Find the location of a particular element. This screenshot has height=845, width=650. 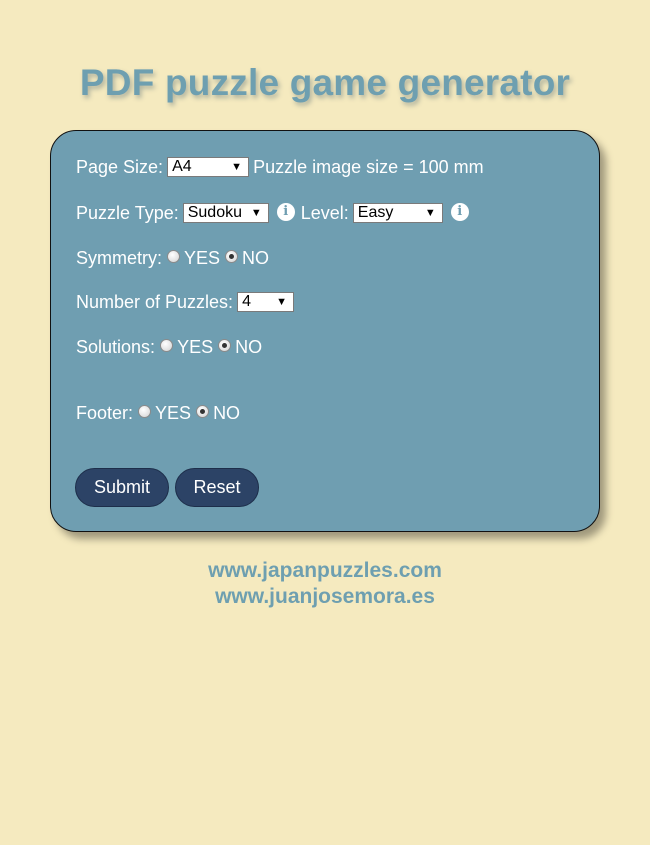

number-of-puzzles-label: Number of Puzzles: is located at coordinates (155, 301).